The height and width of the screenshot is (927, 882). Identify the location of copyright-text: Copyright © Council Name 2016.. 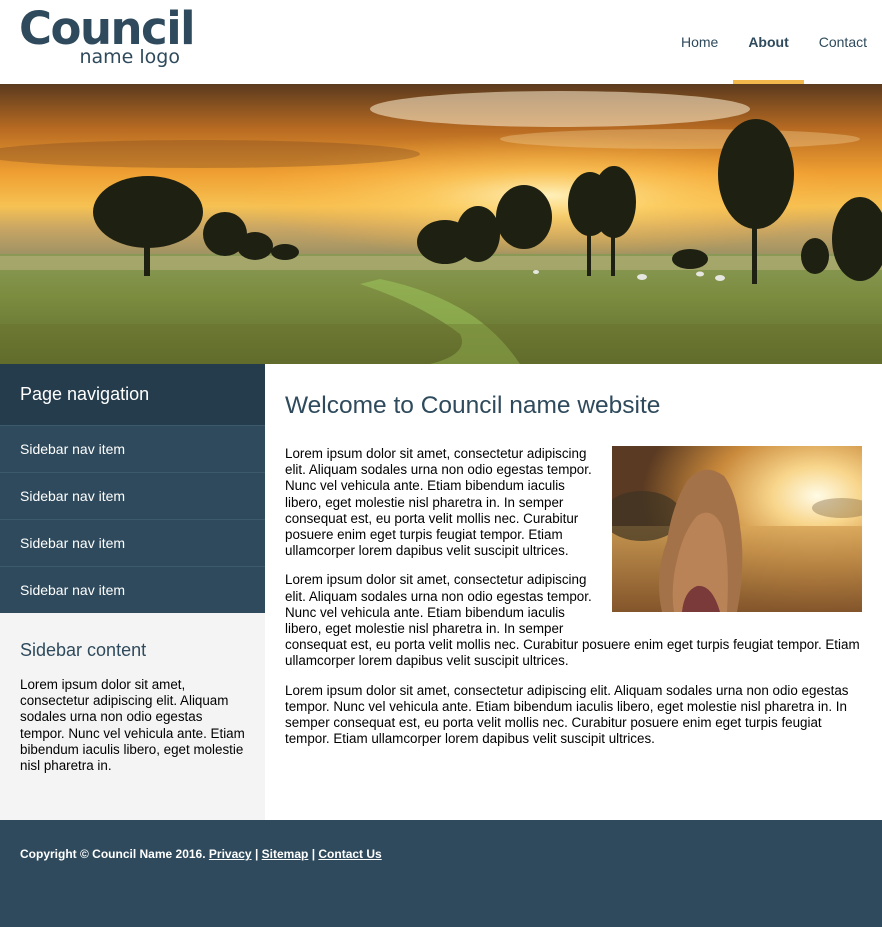
(113, 854).